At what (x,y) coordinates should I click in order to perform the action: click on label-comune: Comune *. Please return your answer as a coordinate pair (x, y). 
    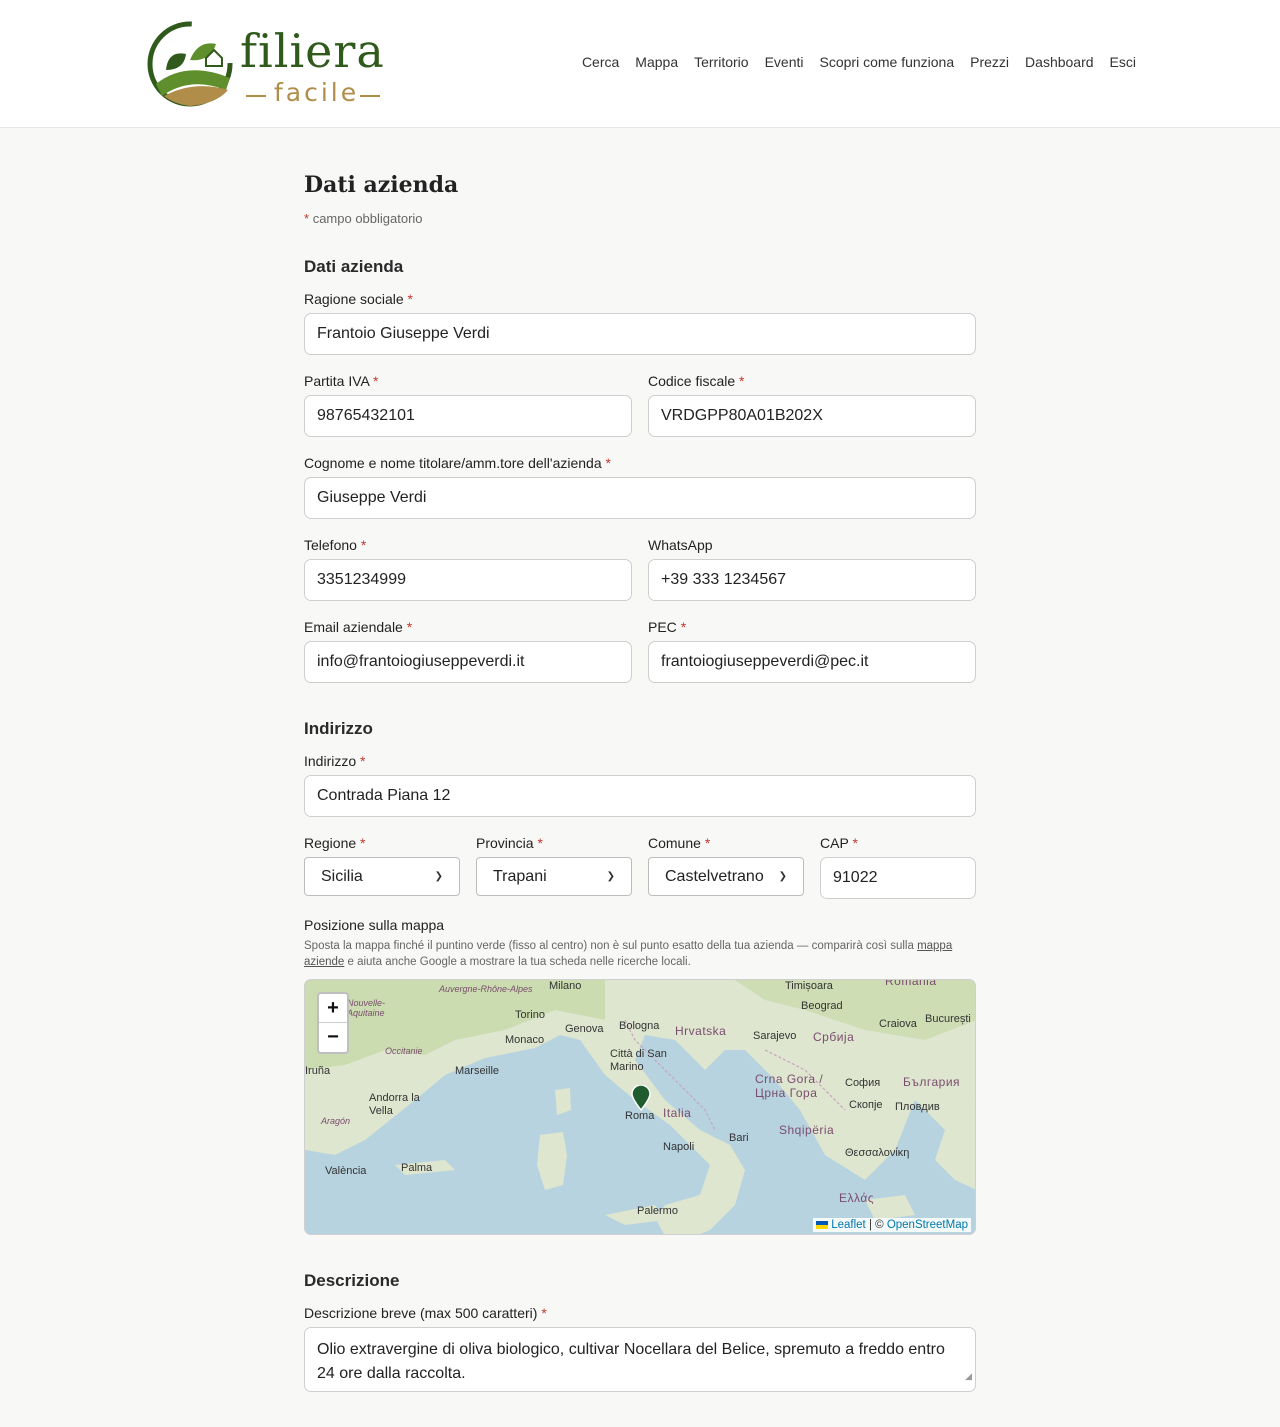
    Looking at the image, I should click on (679, 843).